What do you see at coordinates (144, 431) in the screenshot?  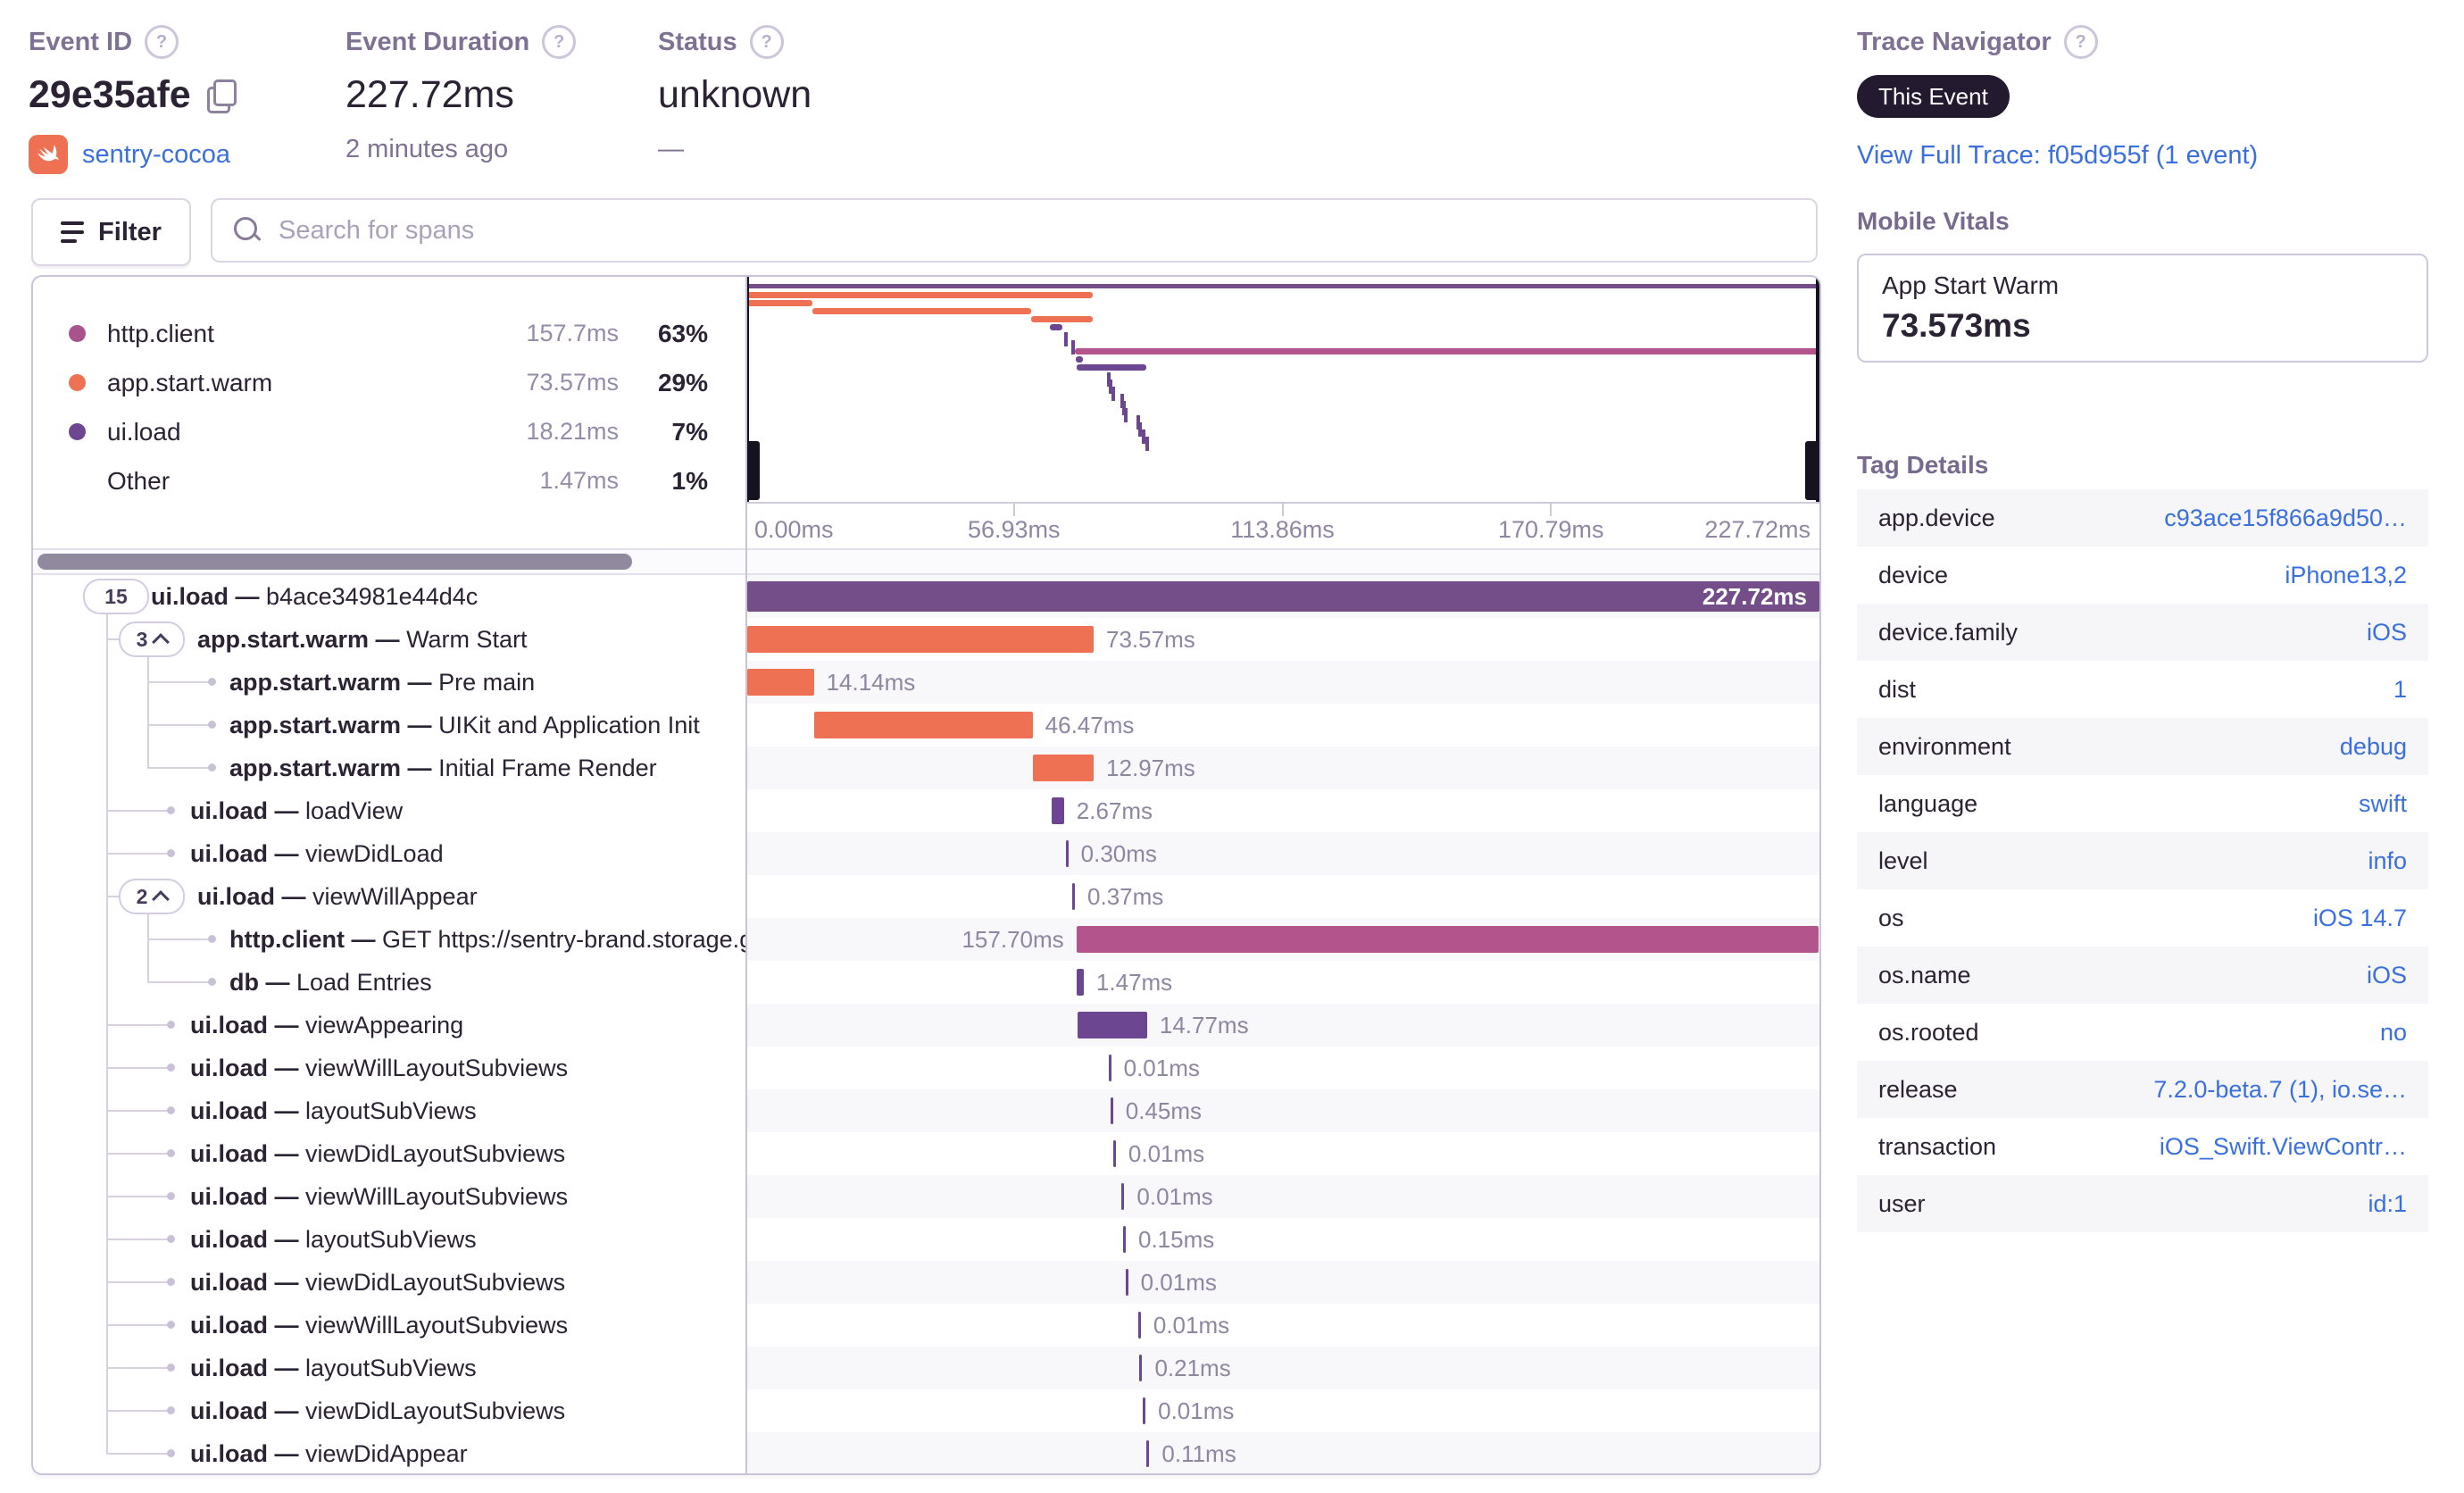 I see `legend-op-name: ui.load` at bounding box center [144, 431].